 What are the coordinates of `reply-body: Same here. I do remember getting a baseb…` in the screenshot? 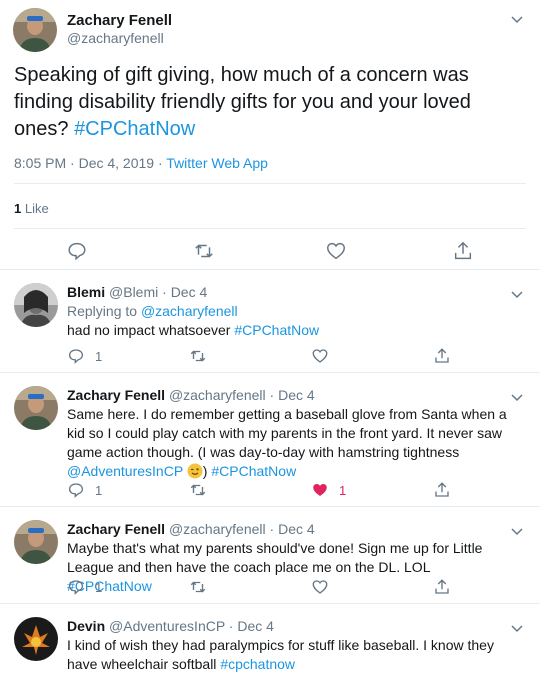 It's located at (287, 433).